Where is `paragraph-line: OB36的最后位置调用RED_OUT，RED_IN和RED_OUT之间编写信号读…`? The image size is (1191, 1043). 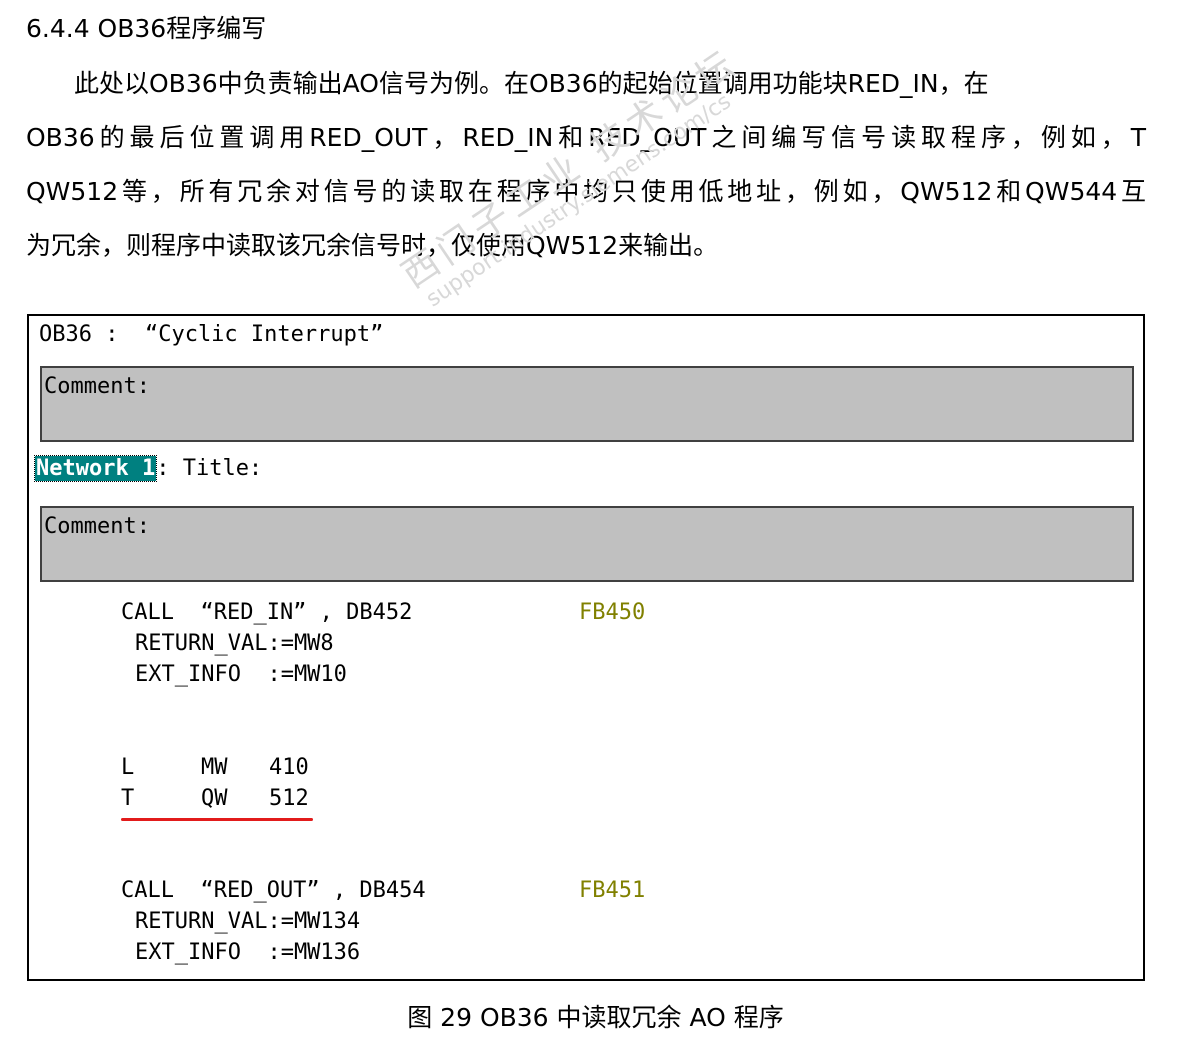 paragraph-line: OB36的最后位置调用RED_OUT，RED_IN和RED_OUT之间编写信号读… is located at coordinates (586, 137).